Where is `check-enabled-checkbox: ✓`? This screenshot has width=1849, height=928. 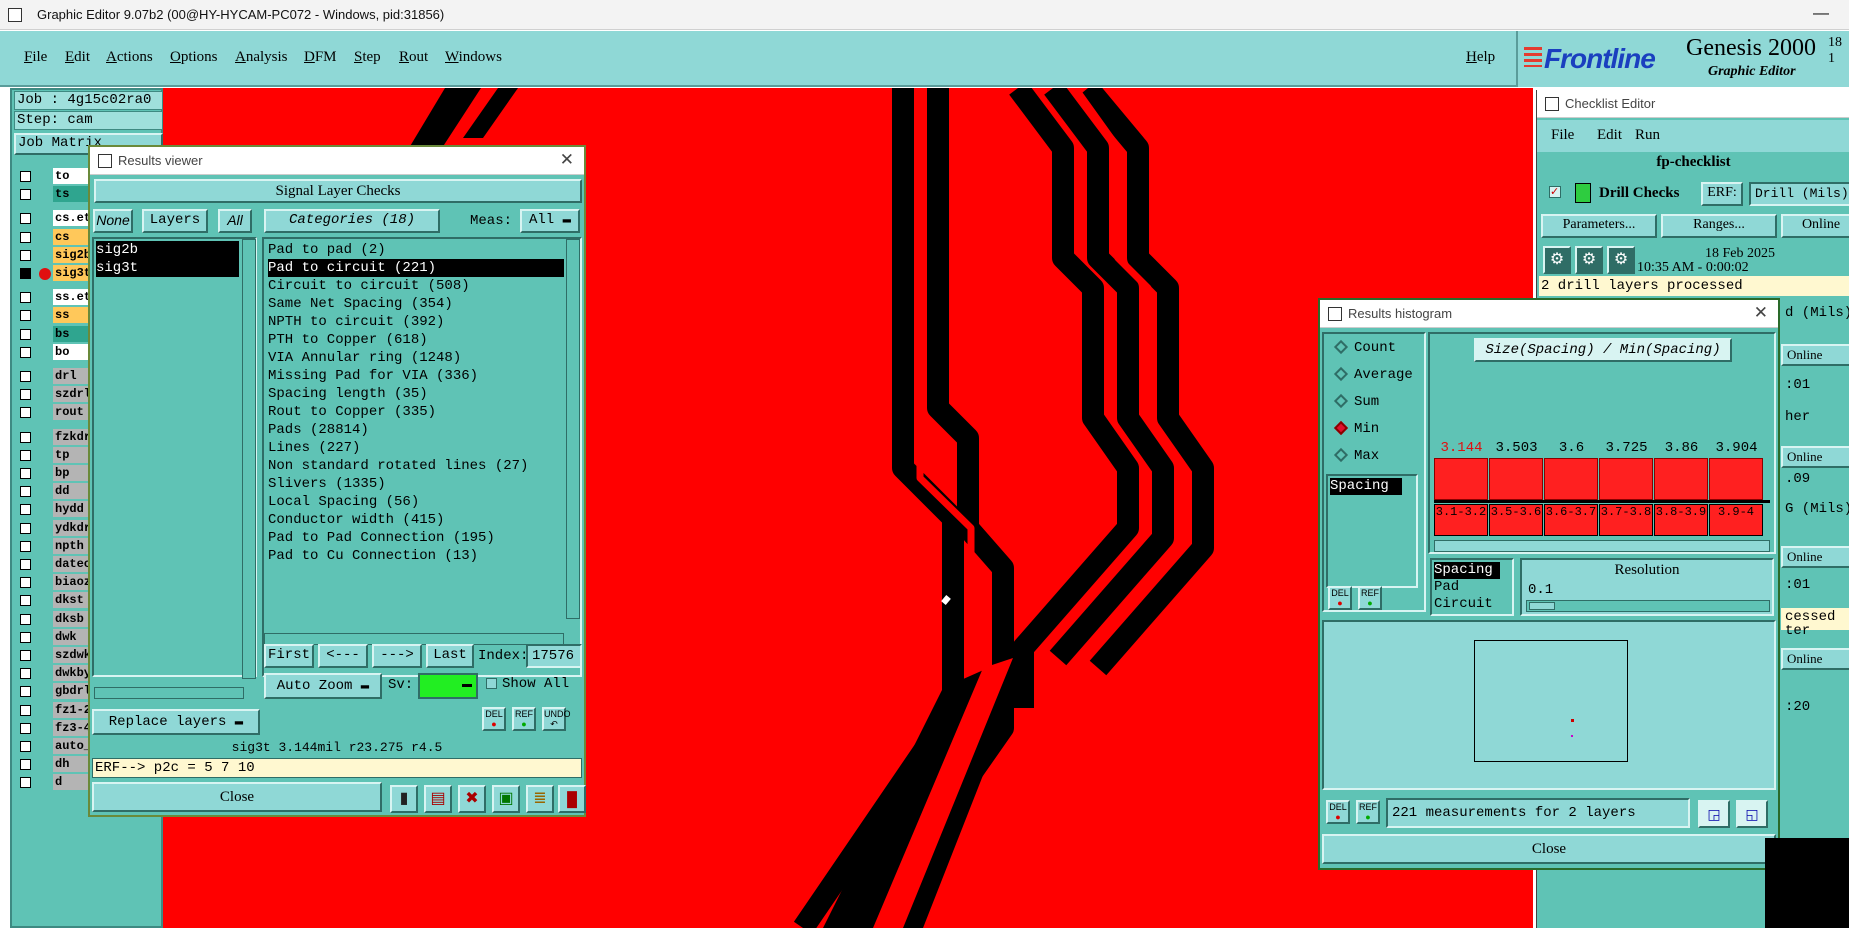 check-enabled-checkbox: ✓ is located at coordinates (1555, 192).